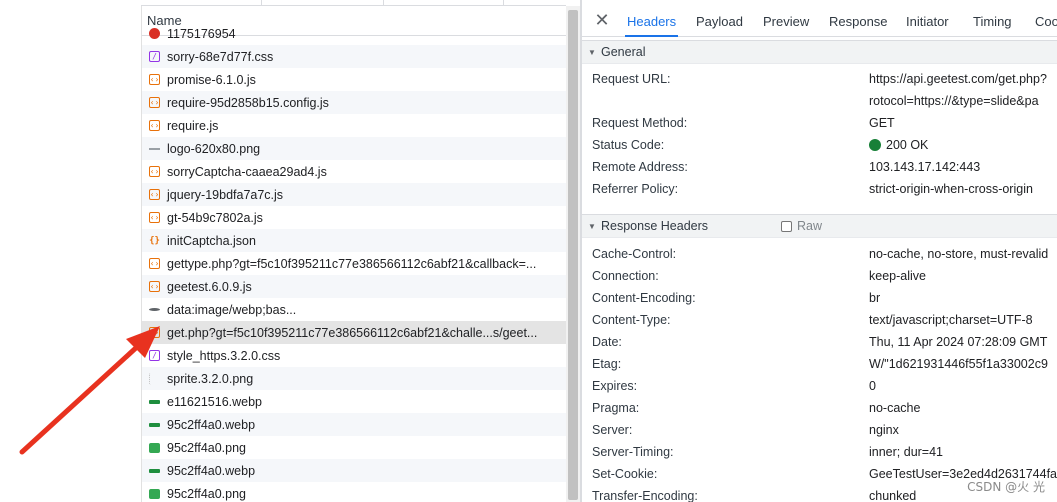 The width and height of the screenshot is (1057, 502). What do you see at coordinates (354, 217) in the screenshot?
I see `request-row: ‹› gt-54b9c7802a.js` at bounding box center [354, 217].